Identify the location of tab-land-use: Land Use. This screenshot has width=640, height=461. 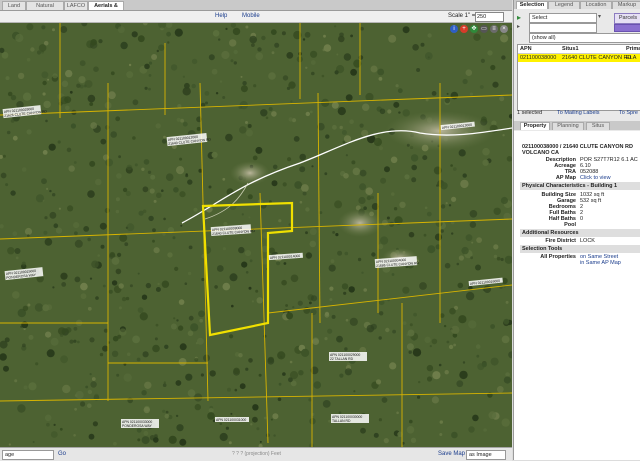
(14, 9).